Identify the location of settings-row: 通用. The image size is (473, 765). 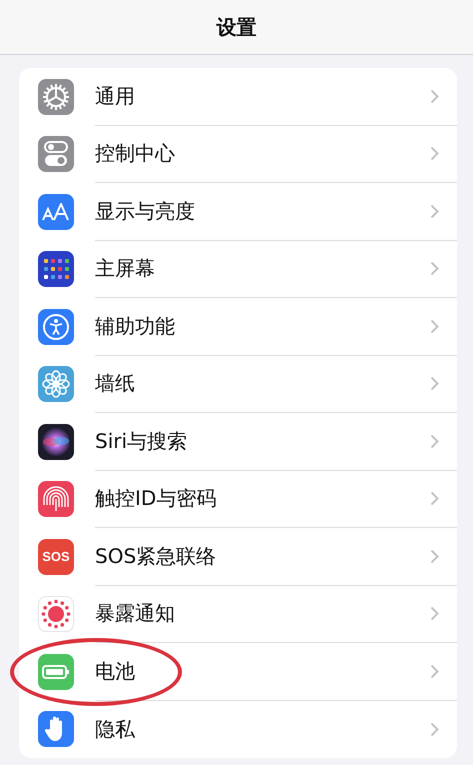
(276, 97).